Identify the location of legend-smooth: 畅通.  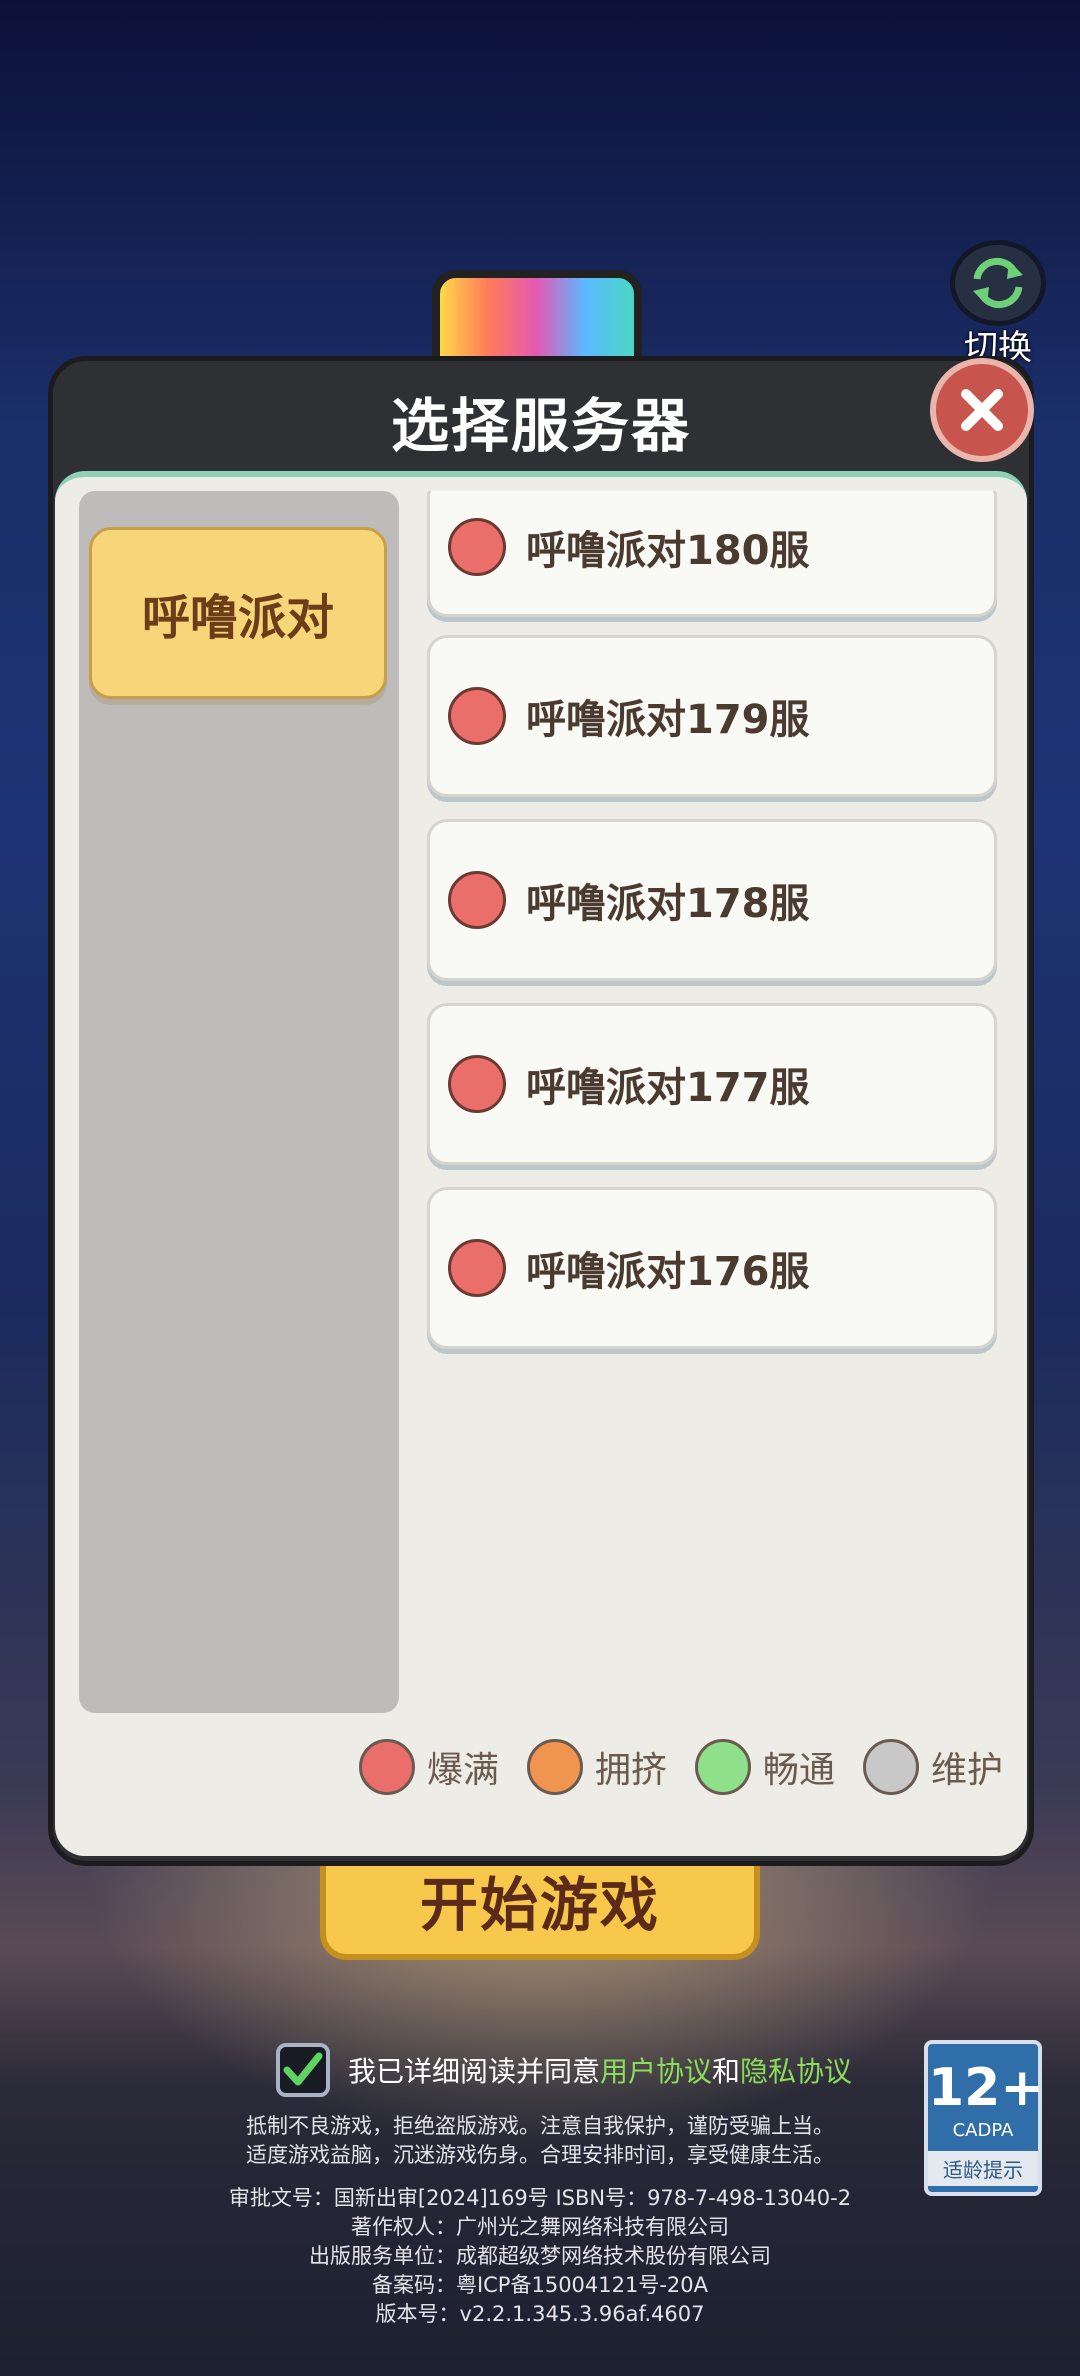
(764, 1767).